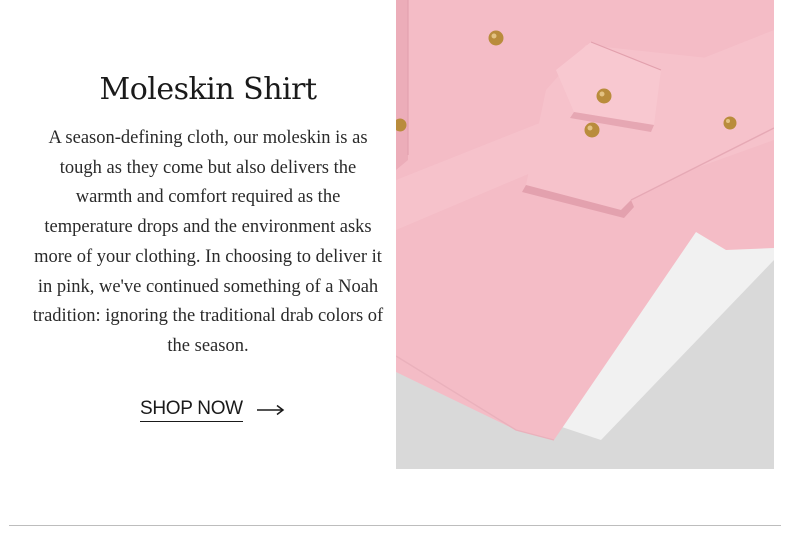  I want to click on shop-now-link: SHOP NOW, so click(212, 410).